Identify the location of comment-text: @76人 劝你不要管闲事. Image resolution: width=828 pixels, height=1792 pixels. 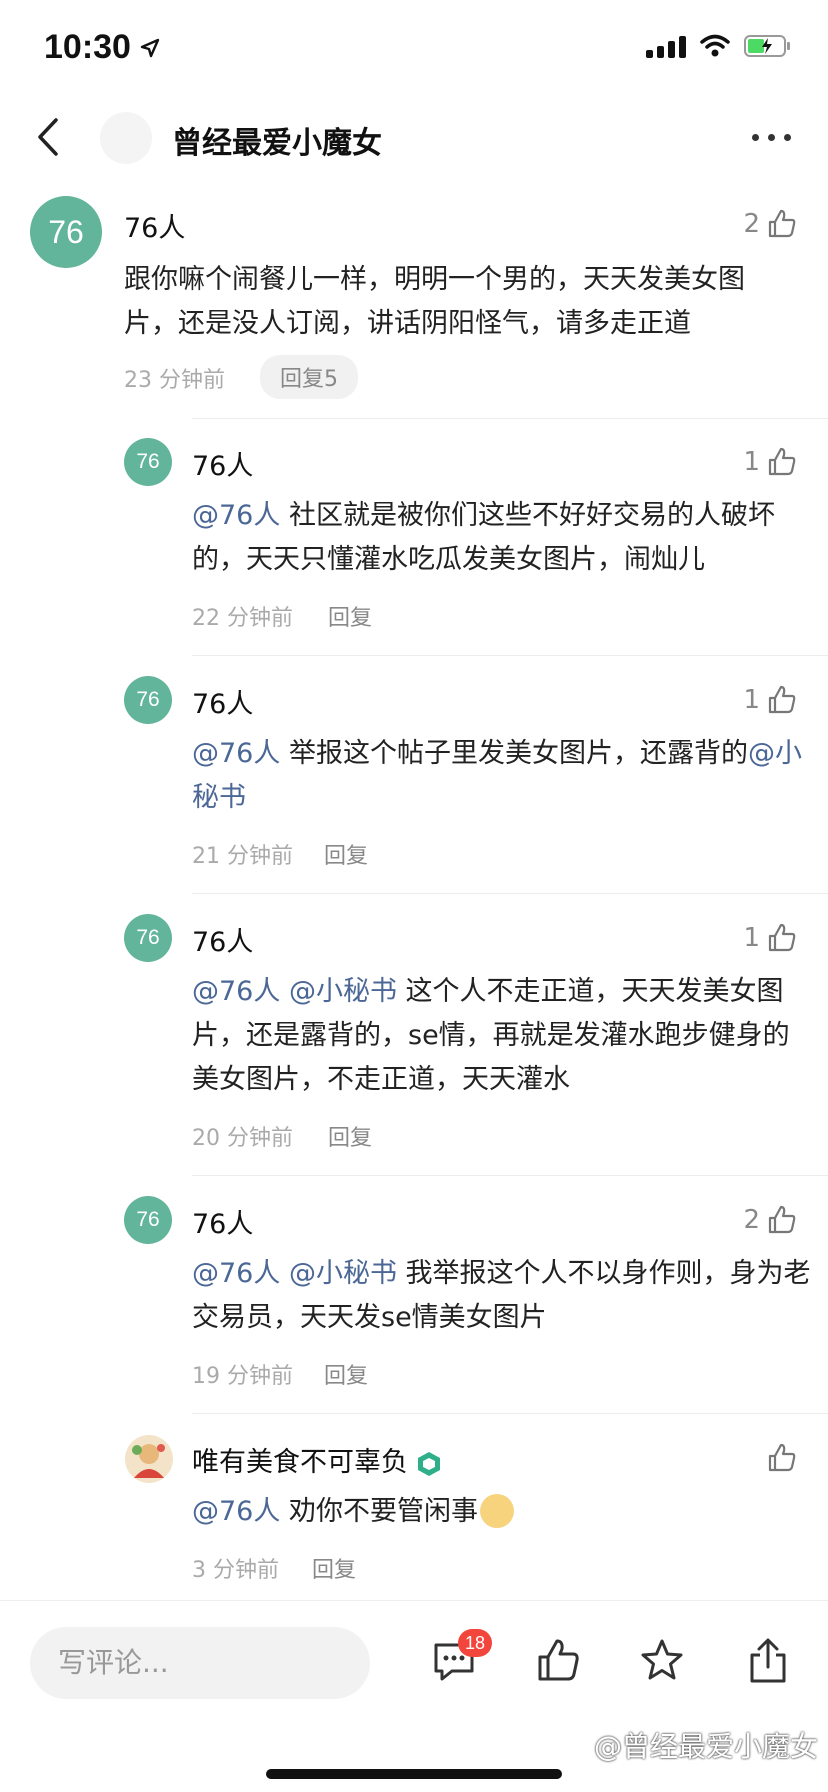
(502, 1512).